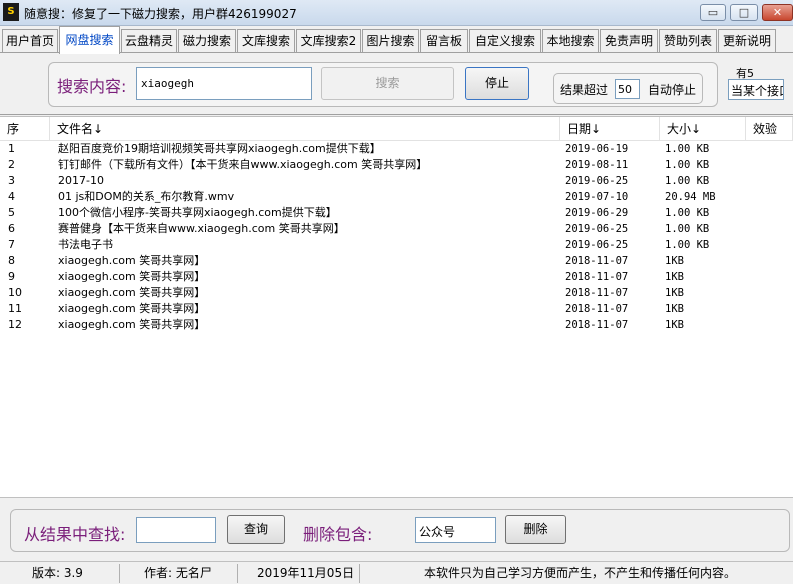  I want to click on table-row: 11 xiaogegh.com 笑哥共享网】 2018-11-07 1KB, so click(396, 309).